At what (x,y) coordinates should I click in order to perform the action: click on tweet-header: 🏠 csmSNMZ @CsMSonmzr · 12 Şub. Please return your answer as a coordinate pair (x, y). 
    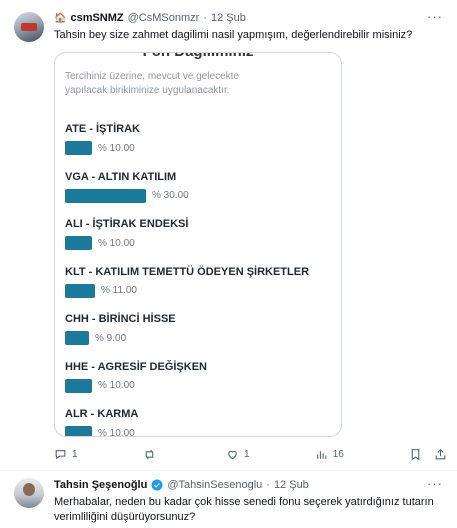
    Looking at the image, I should click on (150, 18).